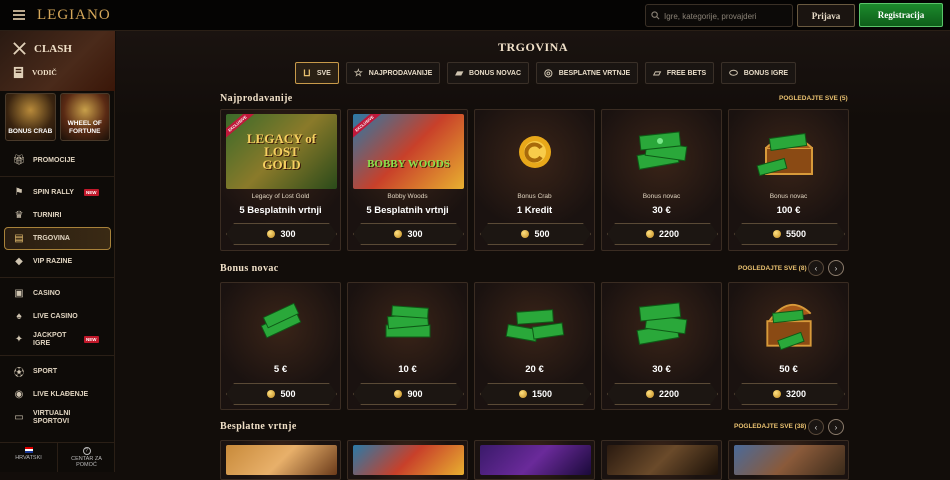 The height and width of the screenshot is (480, 950). What do you see at coordinates (826, 15) in the screenshot?
I see `login-button: Prijava` at bounding box center [826, 15].